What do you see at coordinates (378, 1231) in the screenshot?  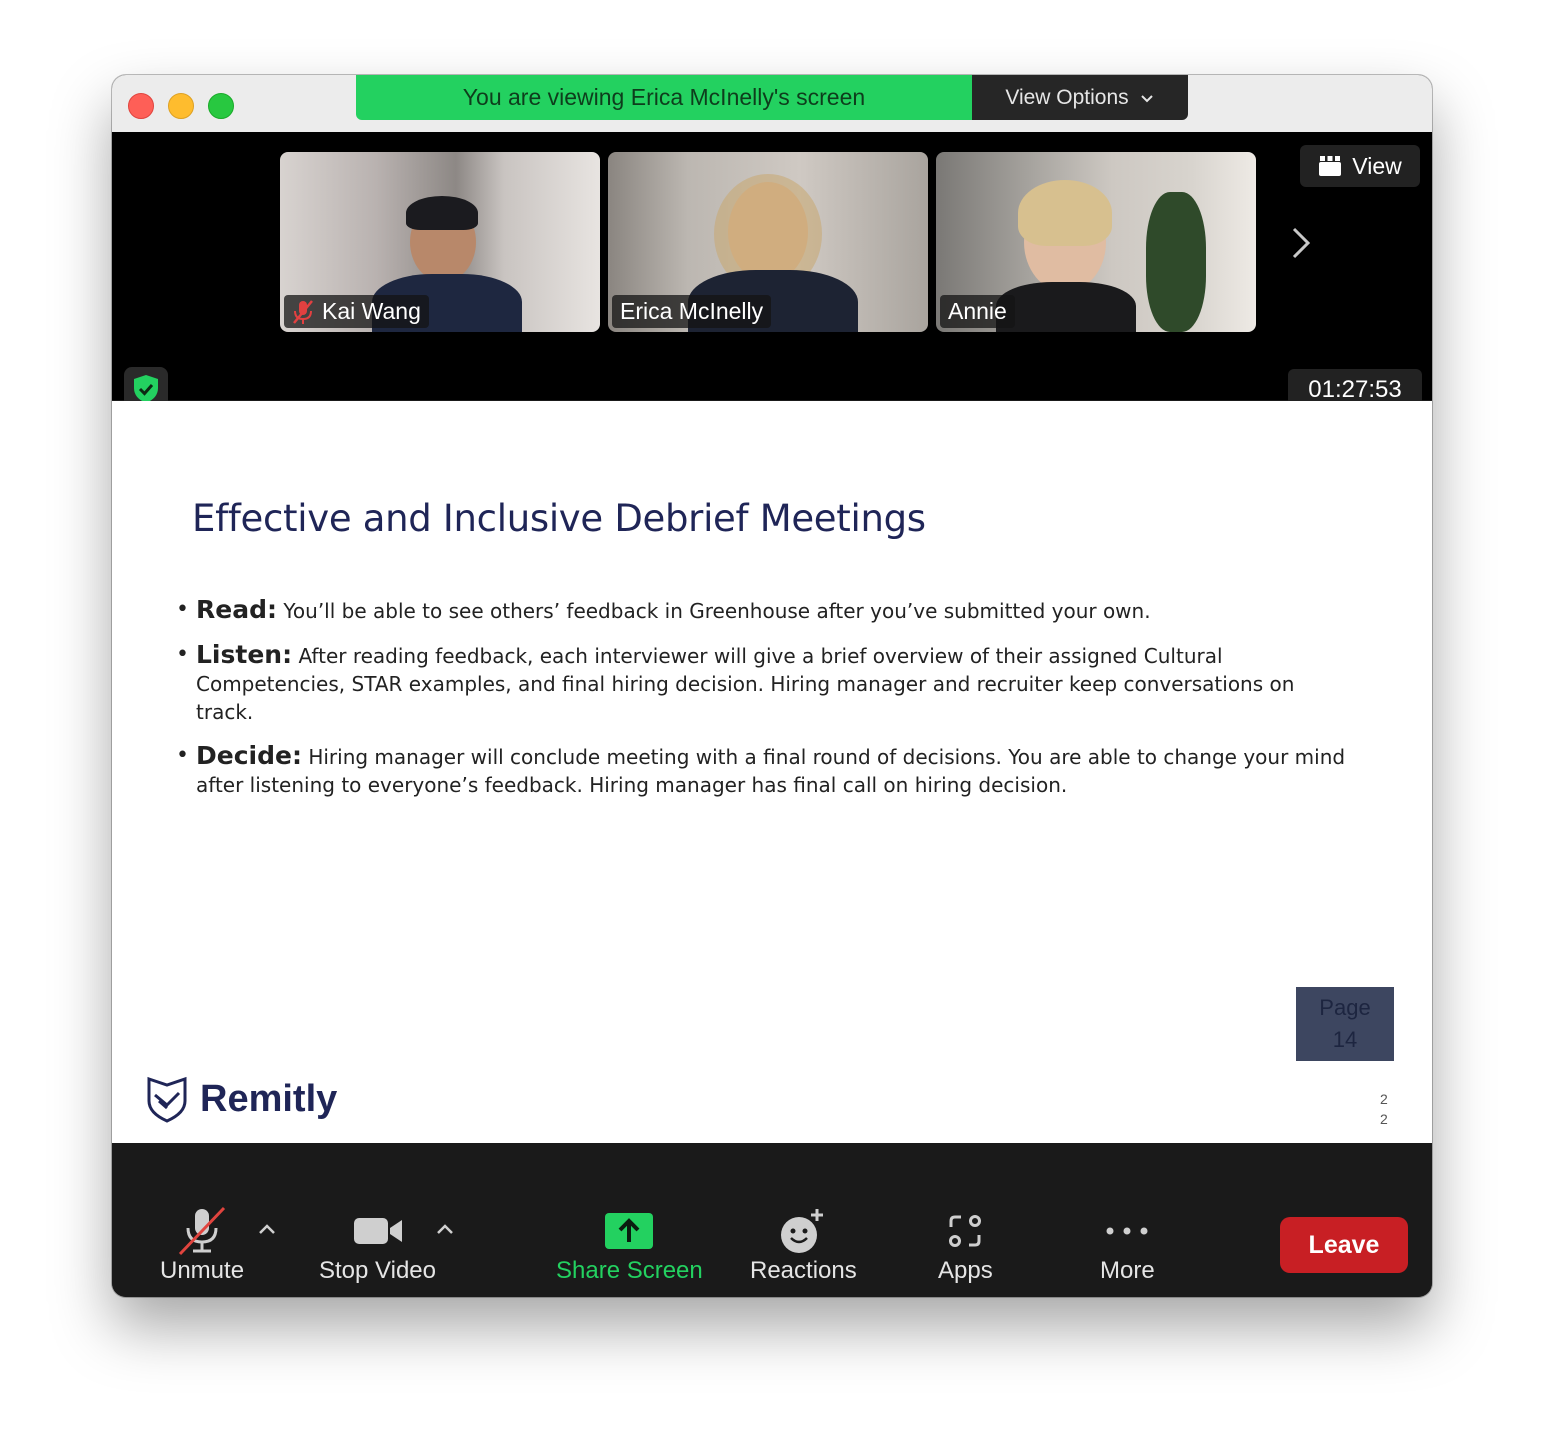 I see `video-camera-icon` at bounding box center [378, 1231].